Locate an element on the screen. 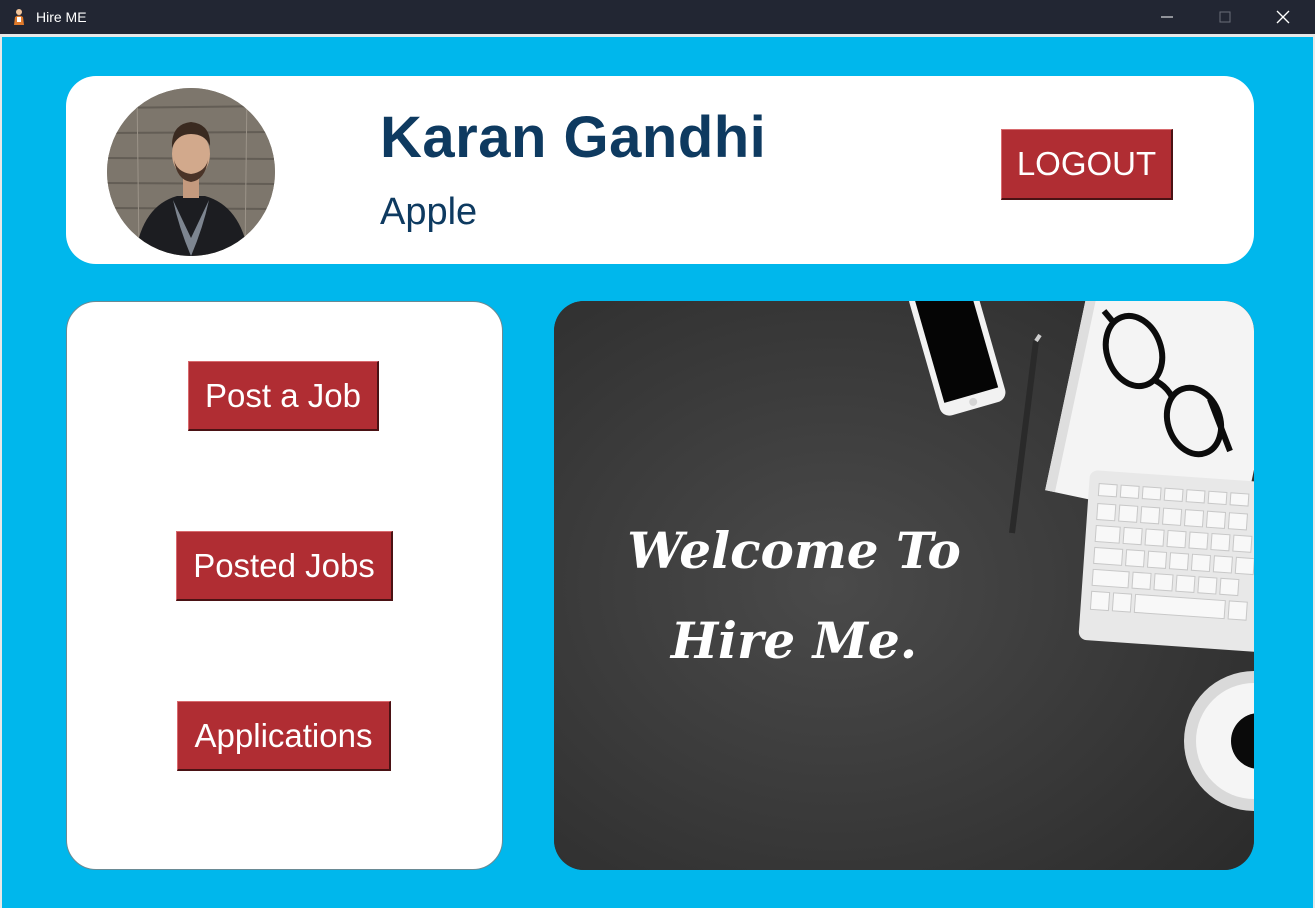  posted-jobs-button: Posted Jobs is located at coordinates (284, 566).